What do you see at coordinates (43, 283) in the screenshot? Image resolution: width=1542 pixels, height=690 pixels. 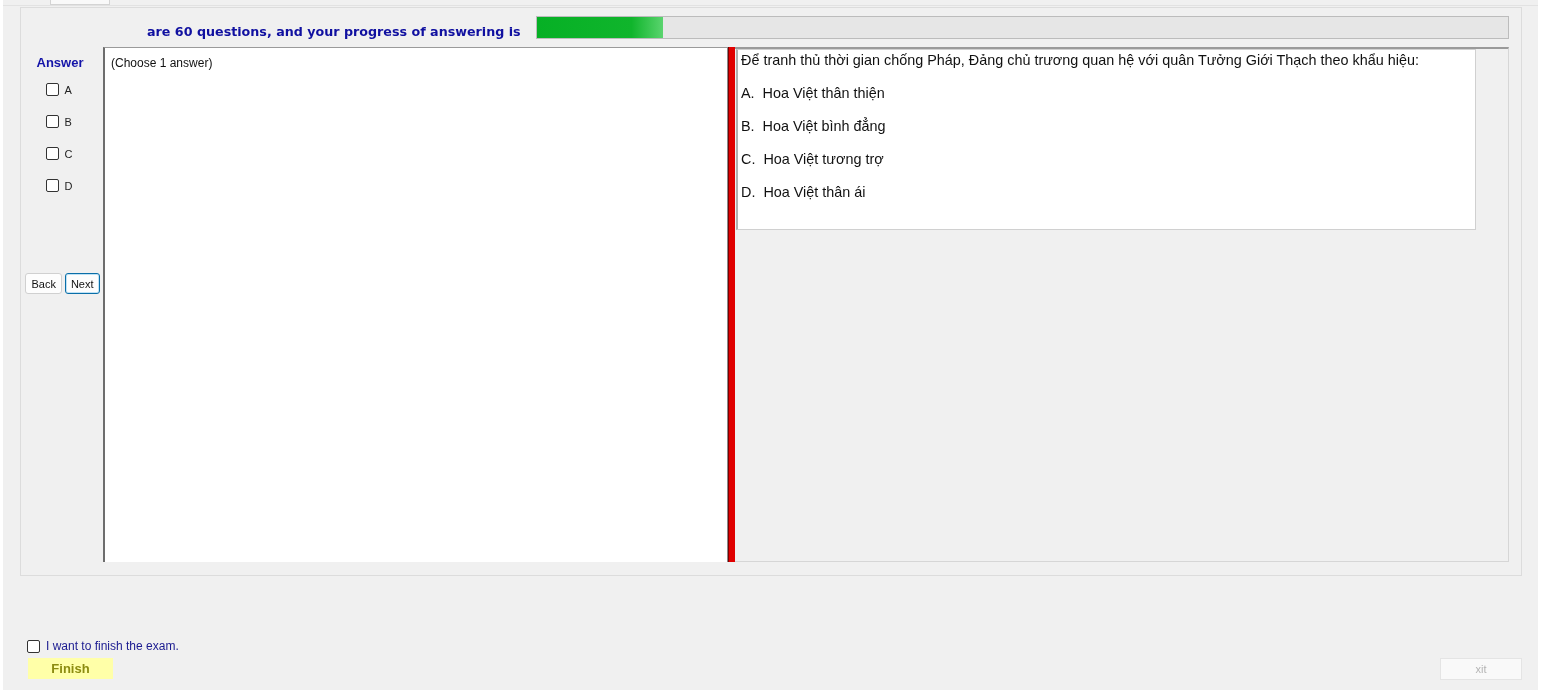 I see `nav-button: Back` at bounding box center [43, 283].